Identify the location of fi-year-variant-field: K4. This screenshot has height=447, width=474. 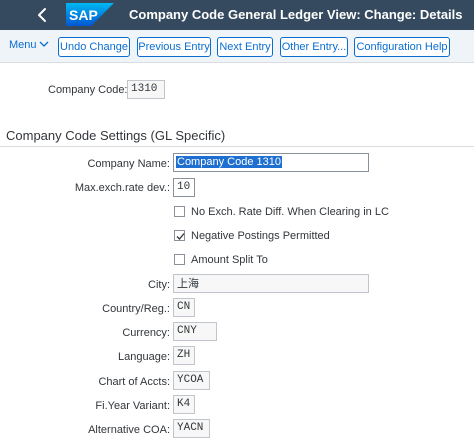
(184, 404).